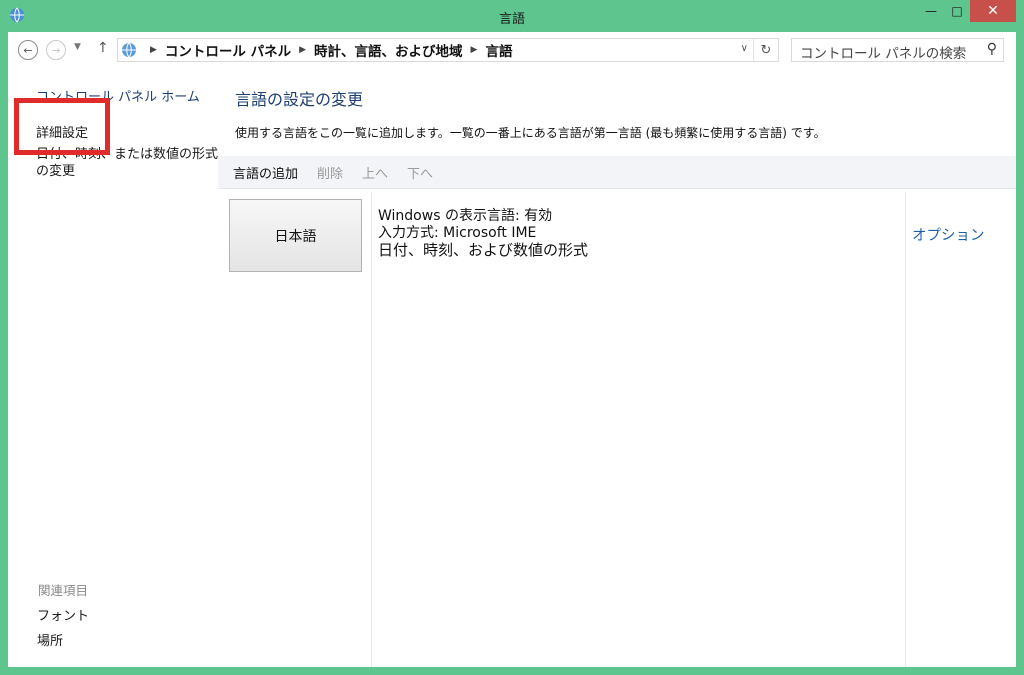 Image resolution: width=1024 pixels, height=675 pixels. Describe the element at coordinates (420, 172) in the screenshot. I see `move-down-button: 下へ` at that location.